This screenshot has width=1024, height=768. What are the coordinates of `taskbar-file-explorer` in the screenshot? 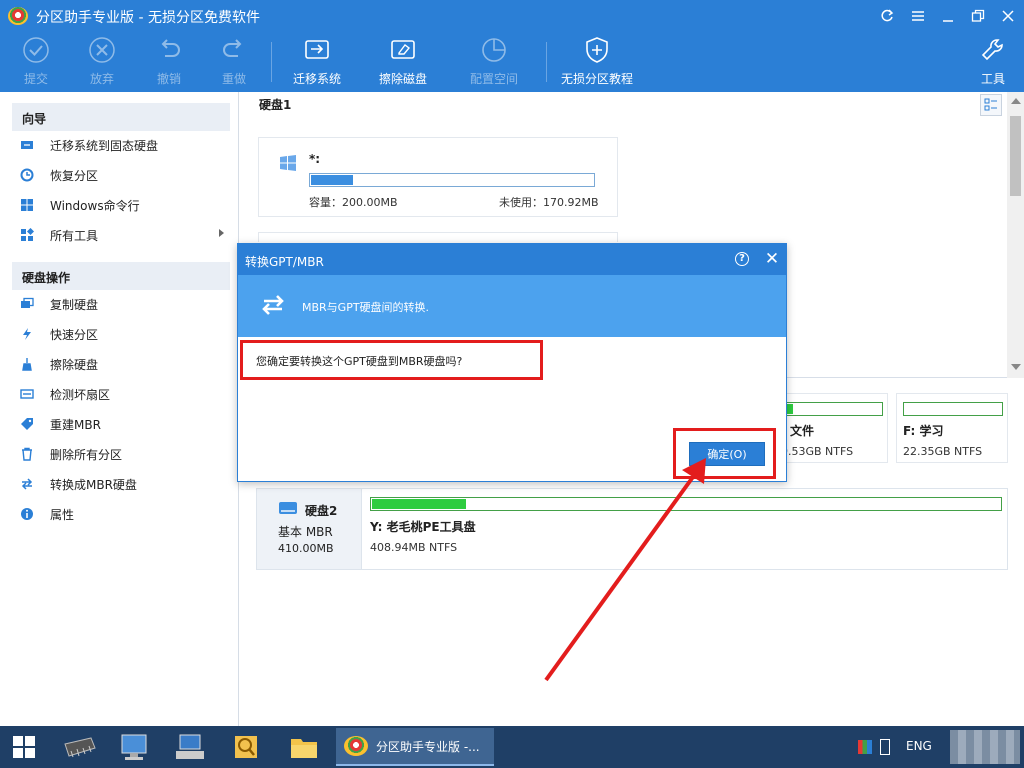 It's located at (304, 747).